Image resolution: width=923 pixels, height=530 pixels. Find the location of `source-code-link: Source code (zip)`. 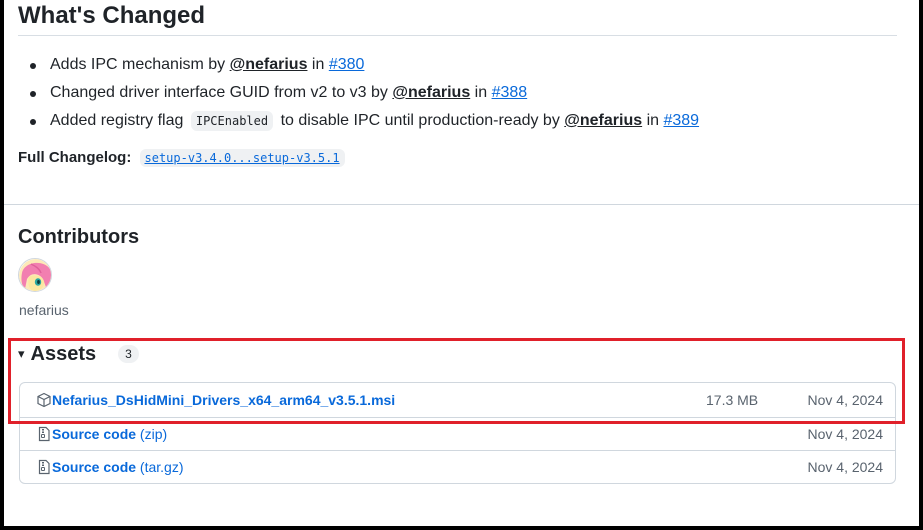

source-code-link: Source code (zip) is located at coordinates (109, 434).